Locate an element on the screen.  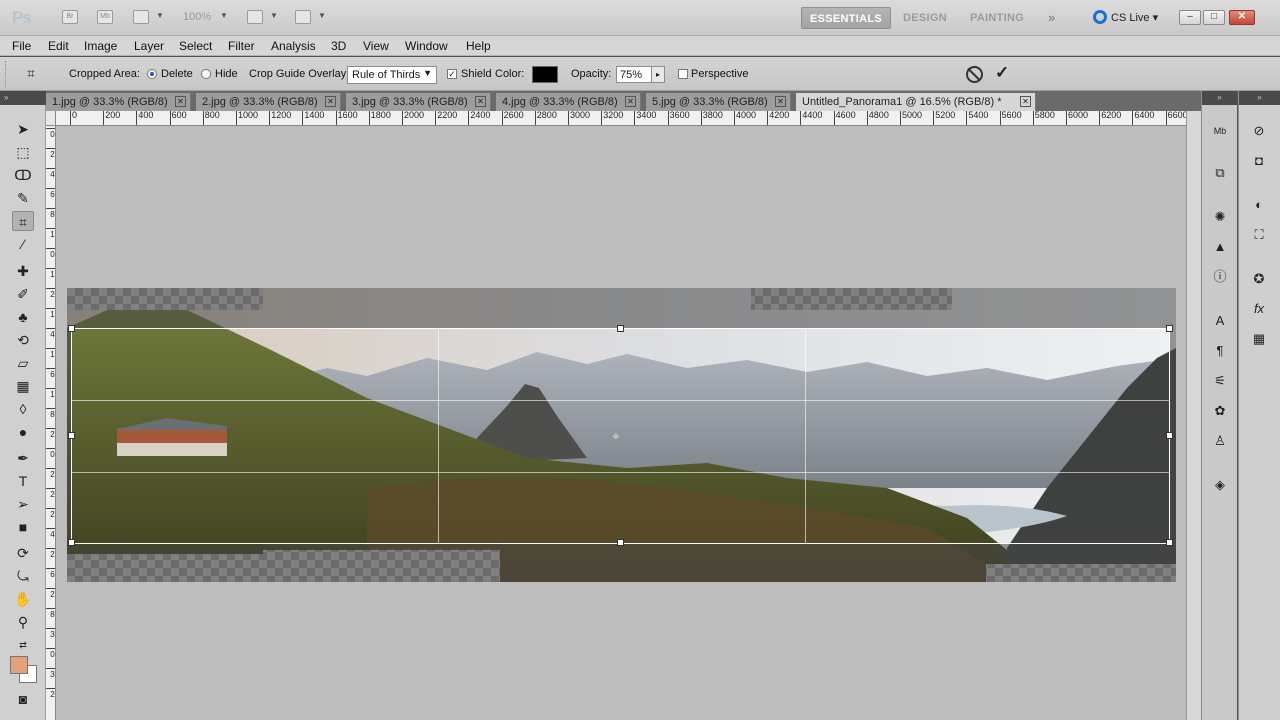
marquee-tool-icon: ⬚ is located at coordinates (23, 152).